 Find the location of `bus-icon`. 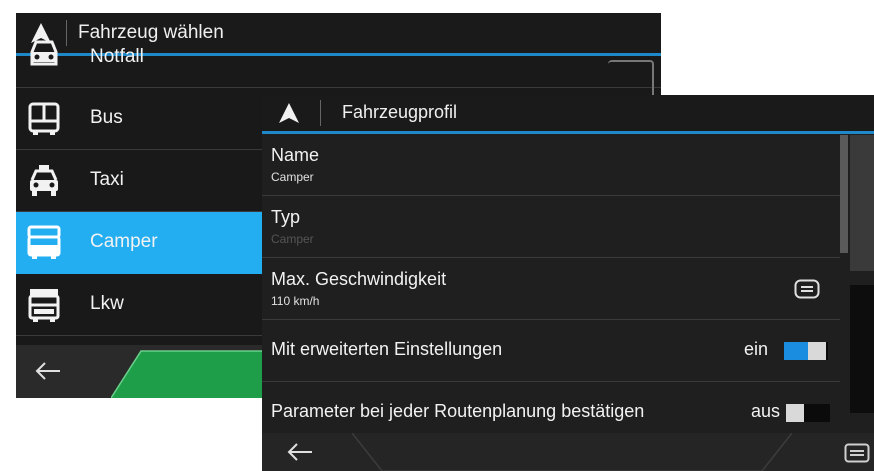

bus-icon is located at coordinates (44, 118).